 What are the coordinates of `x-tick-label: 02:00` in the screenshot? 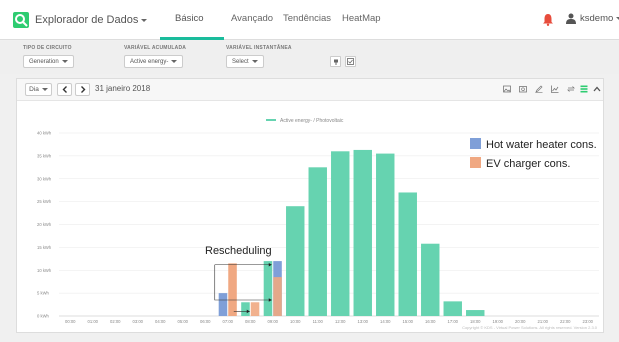 It's located at (115, 321).